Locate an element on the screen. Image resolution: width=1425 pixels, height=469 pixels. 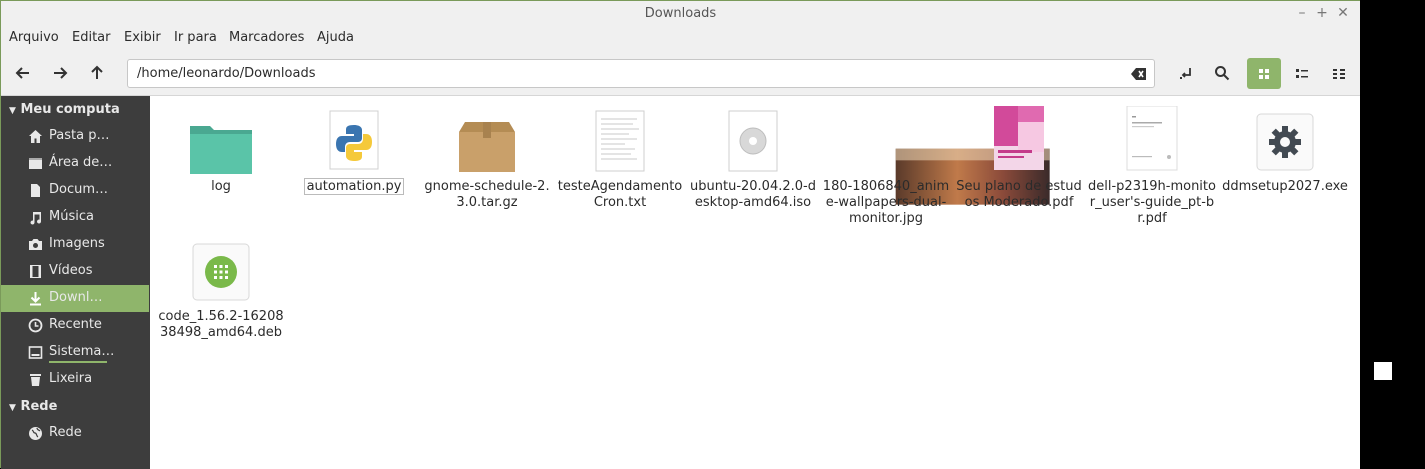
menu-ir-para: Ir para is located at coordinates (195, 37).